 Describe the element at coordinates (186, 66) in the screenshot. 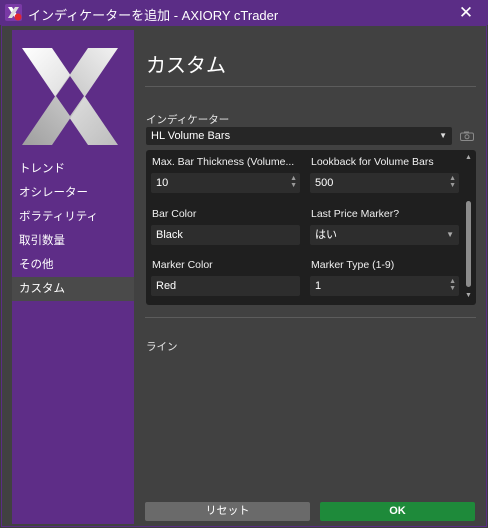

I see `page-title: カスタム` at that location.